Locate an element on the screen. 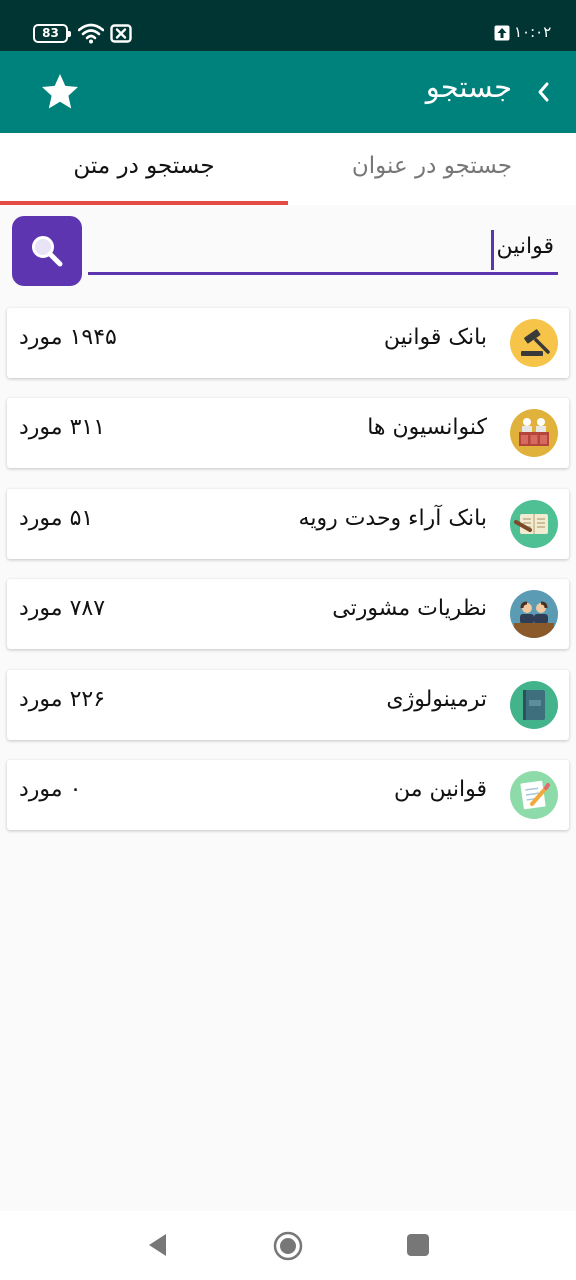 Image resolution: width=576 pixels, height=1280 pixels. tab-bar: جستجو در عنوان جستجو در متن is located at coordinates (288, 169).